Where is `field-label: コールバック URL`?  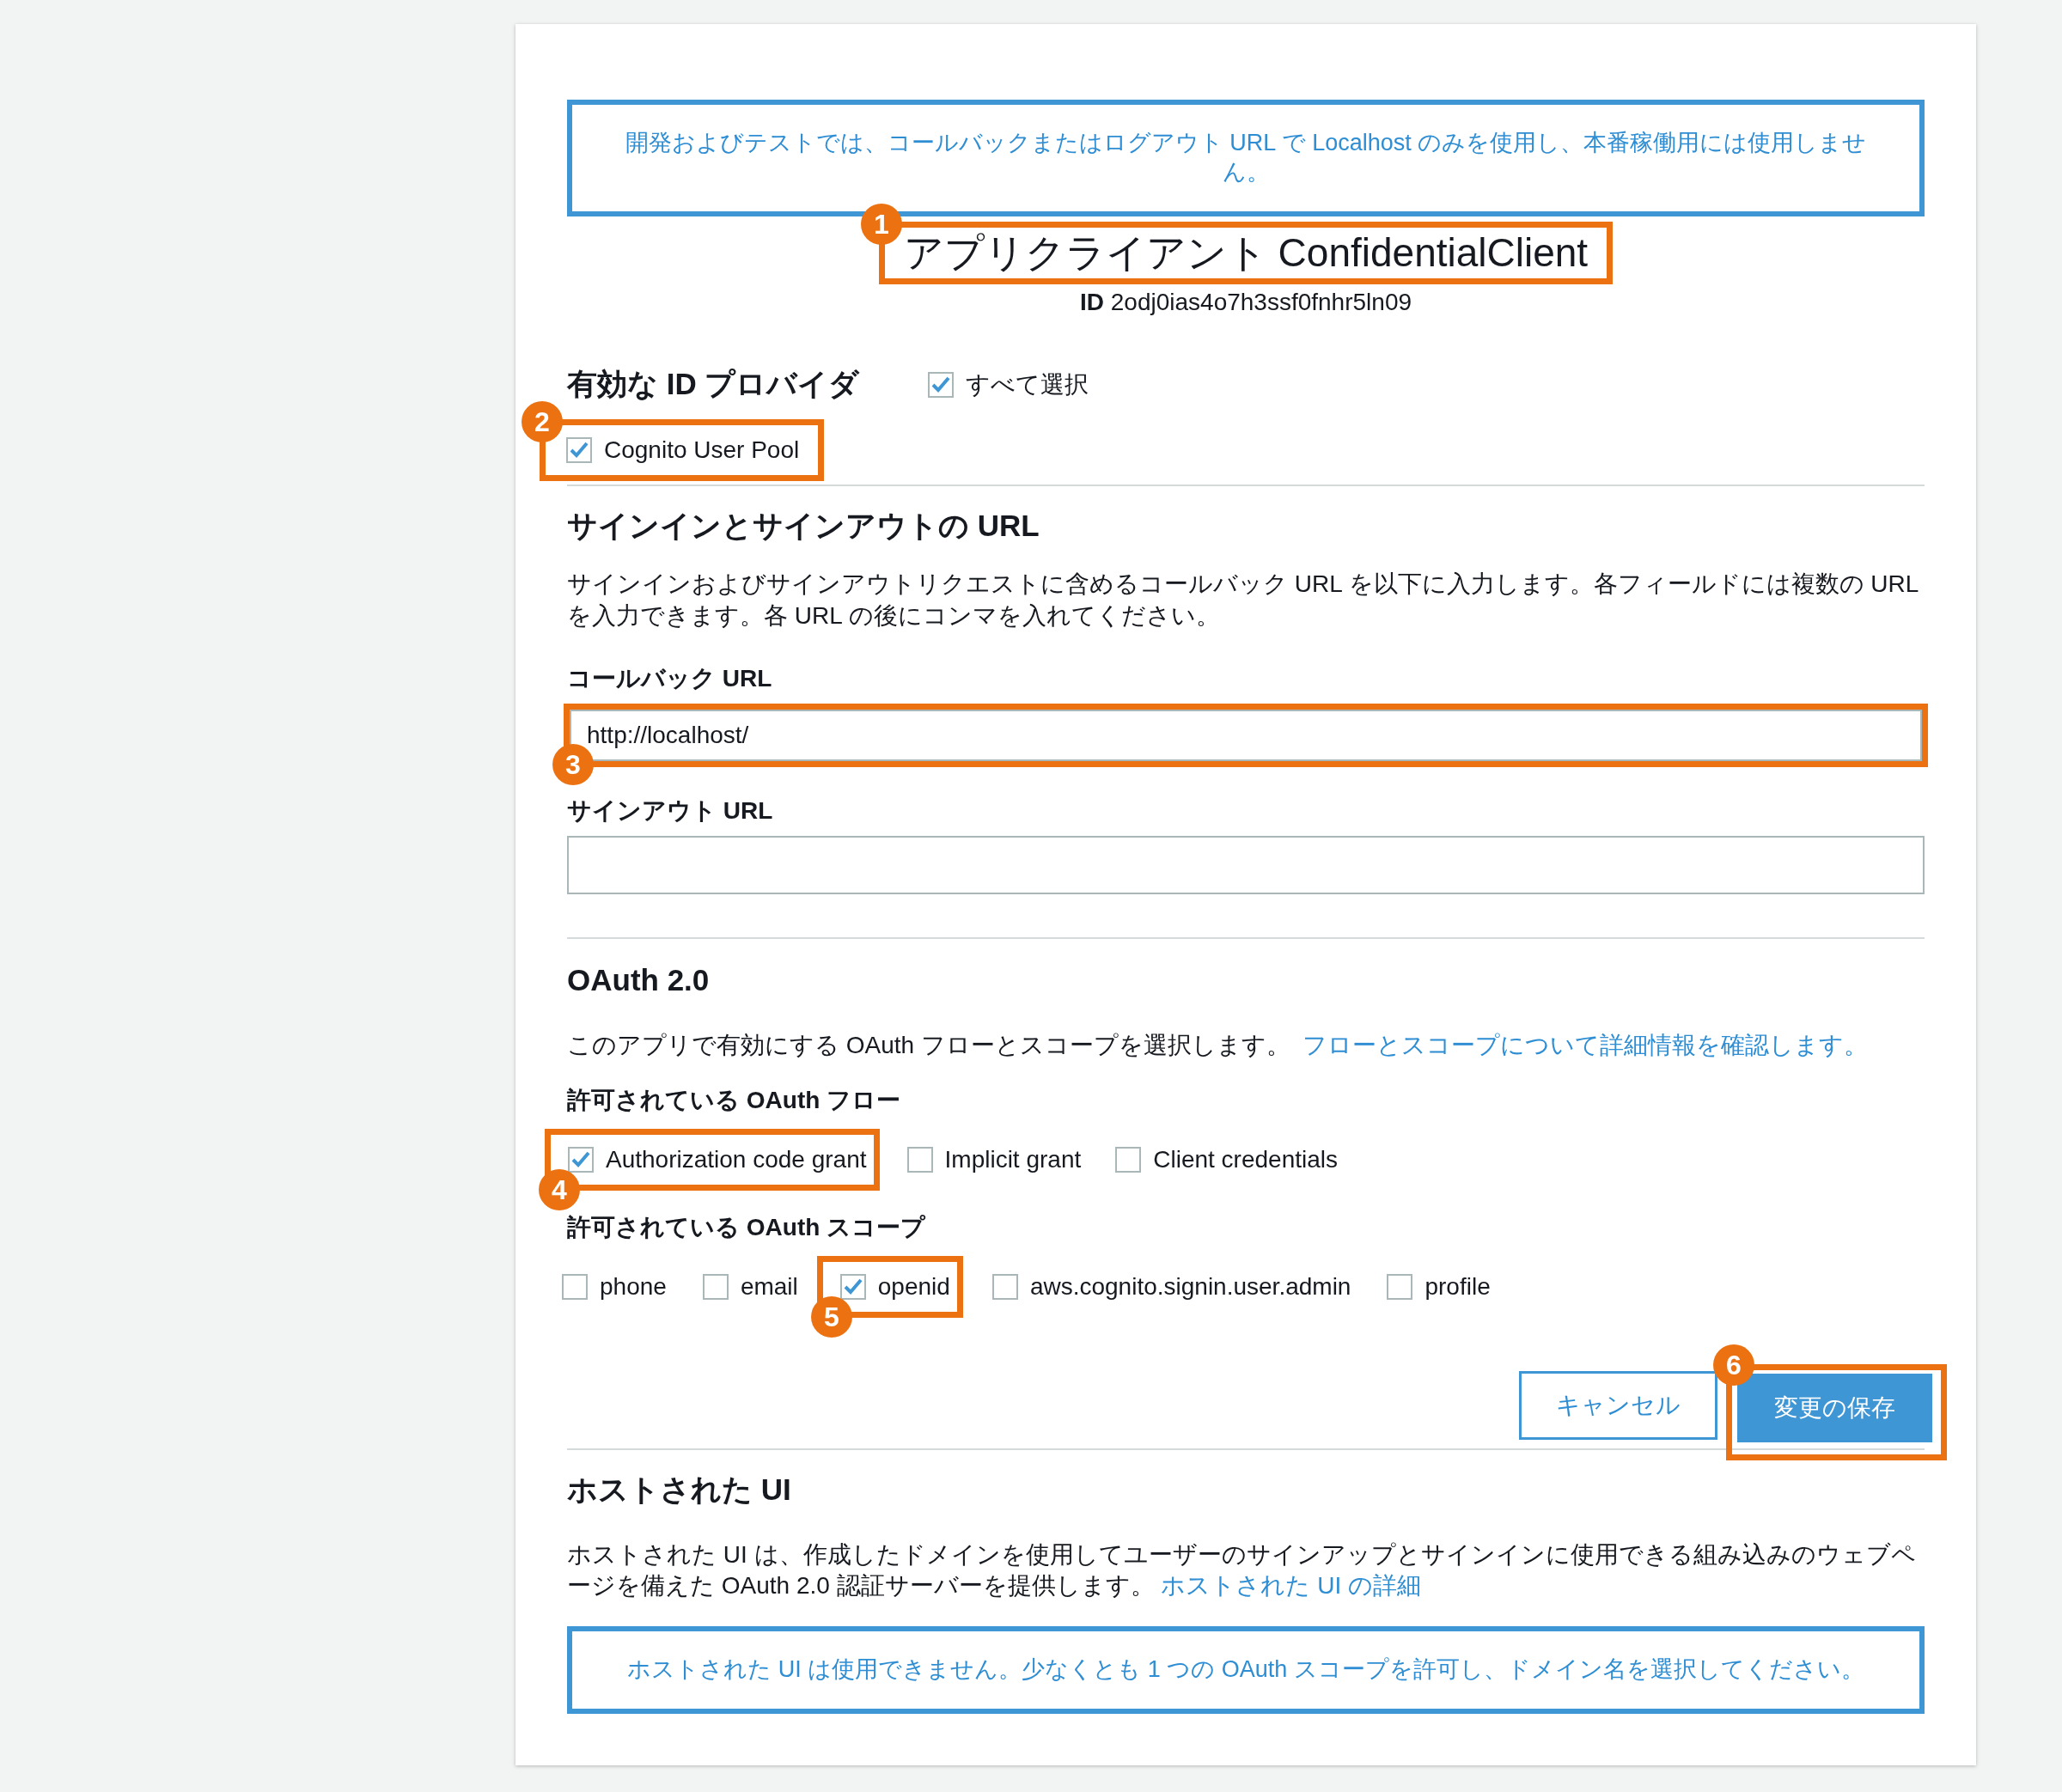
field-label: コールバック URL is located at coordinates (670, 679).